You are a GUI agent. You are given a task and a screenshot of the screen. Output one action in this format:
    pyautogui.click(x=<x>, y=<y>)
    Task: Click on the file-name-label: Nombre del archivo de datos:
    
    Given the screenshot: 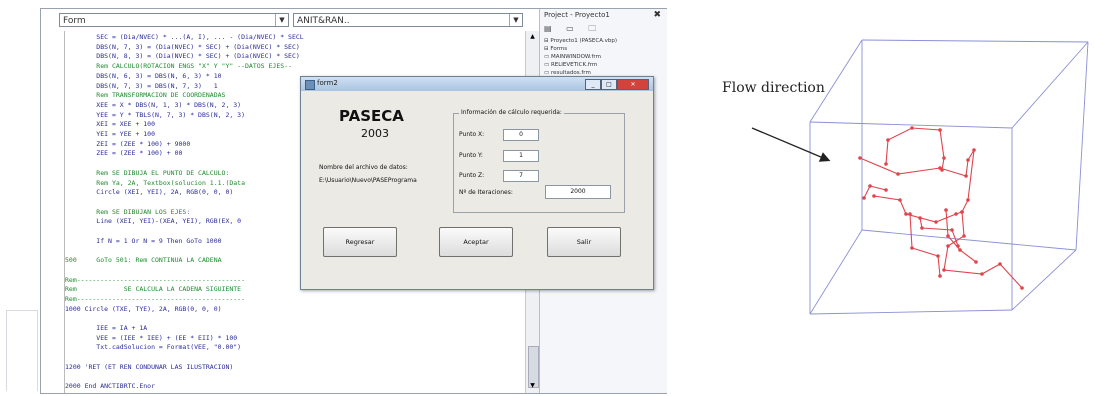 What is the action you would take?
    pyautogui.click(x=363, y=167)
    